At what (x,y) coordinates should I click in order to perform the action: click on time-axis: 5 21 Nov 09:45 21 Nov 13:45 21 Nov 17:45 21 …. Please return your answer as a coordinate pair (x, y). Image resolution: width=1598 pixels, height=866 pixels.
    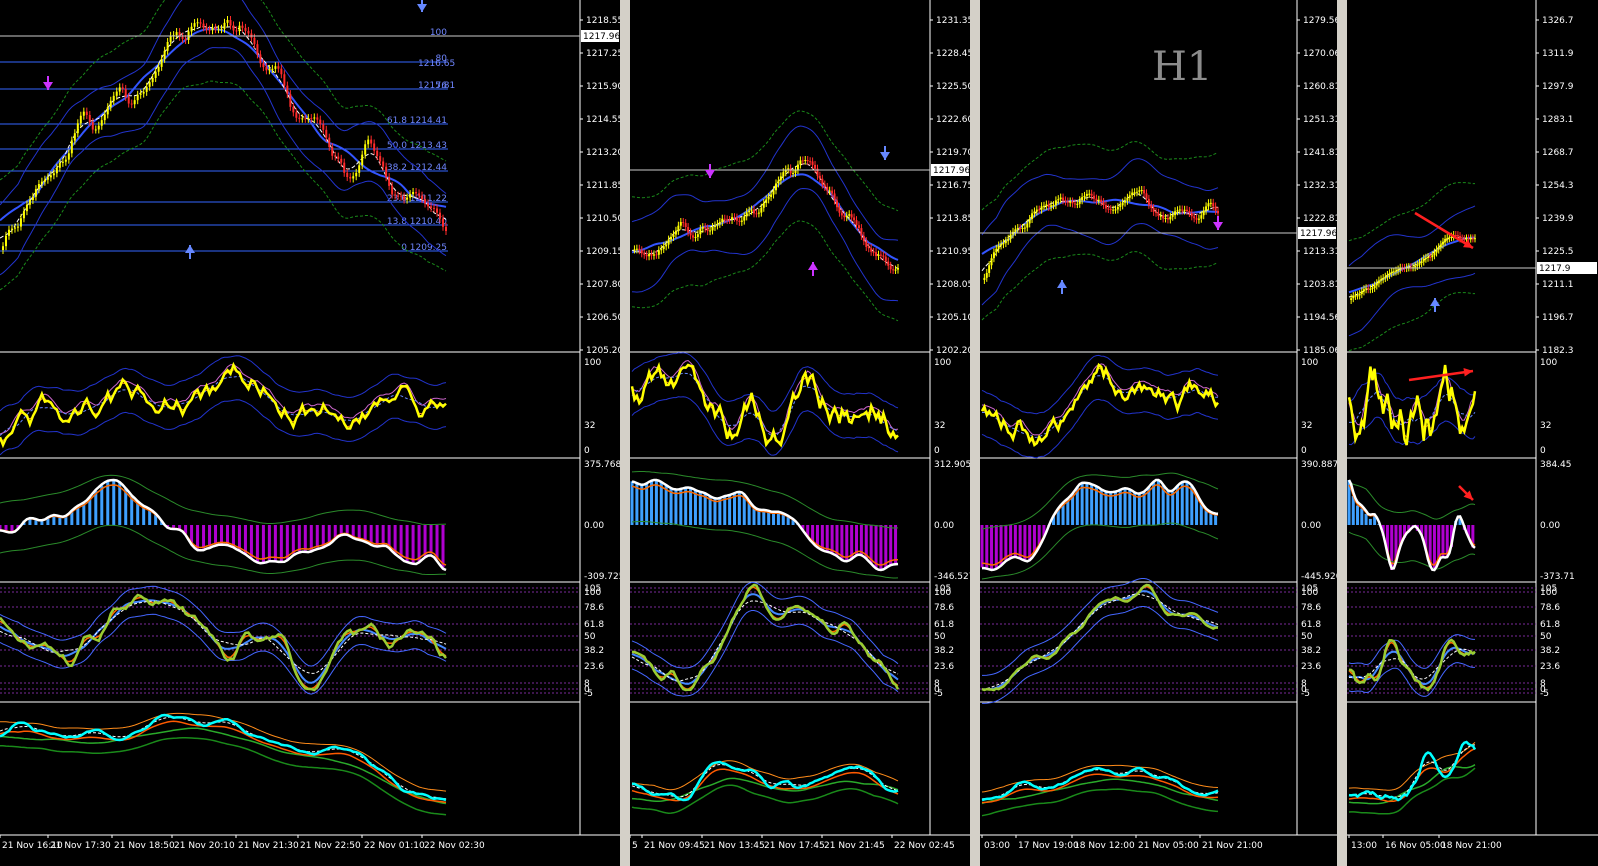
    Looking at the image, I should click on (792, 843).